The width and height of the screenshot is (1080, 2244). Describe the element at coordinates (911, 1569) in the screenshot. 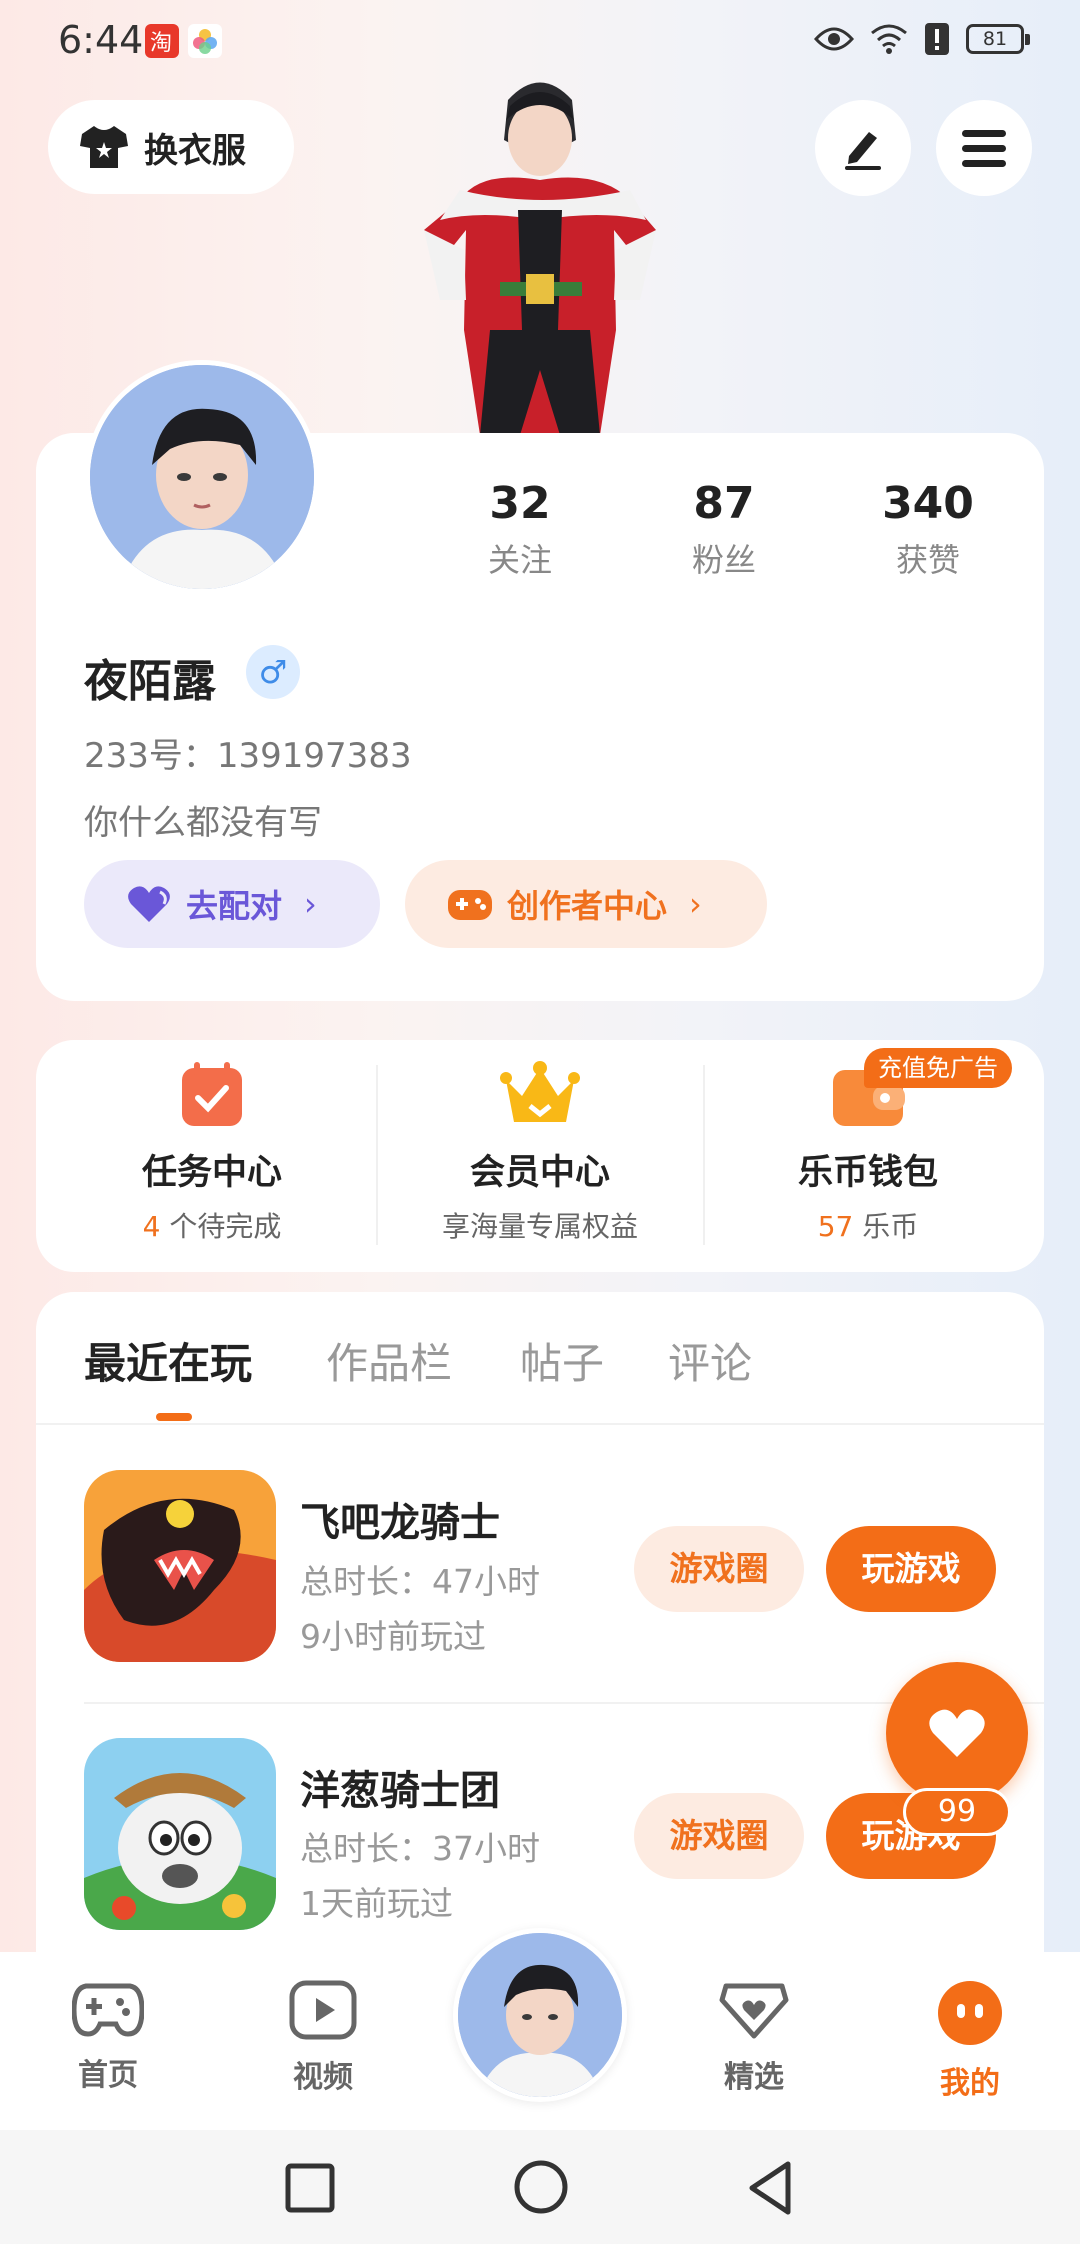

I see `play-game-button: 玩游戏` at that location.